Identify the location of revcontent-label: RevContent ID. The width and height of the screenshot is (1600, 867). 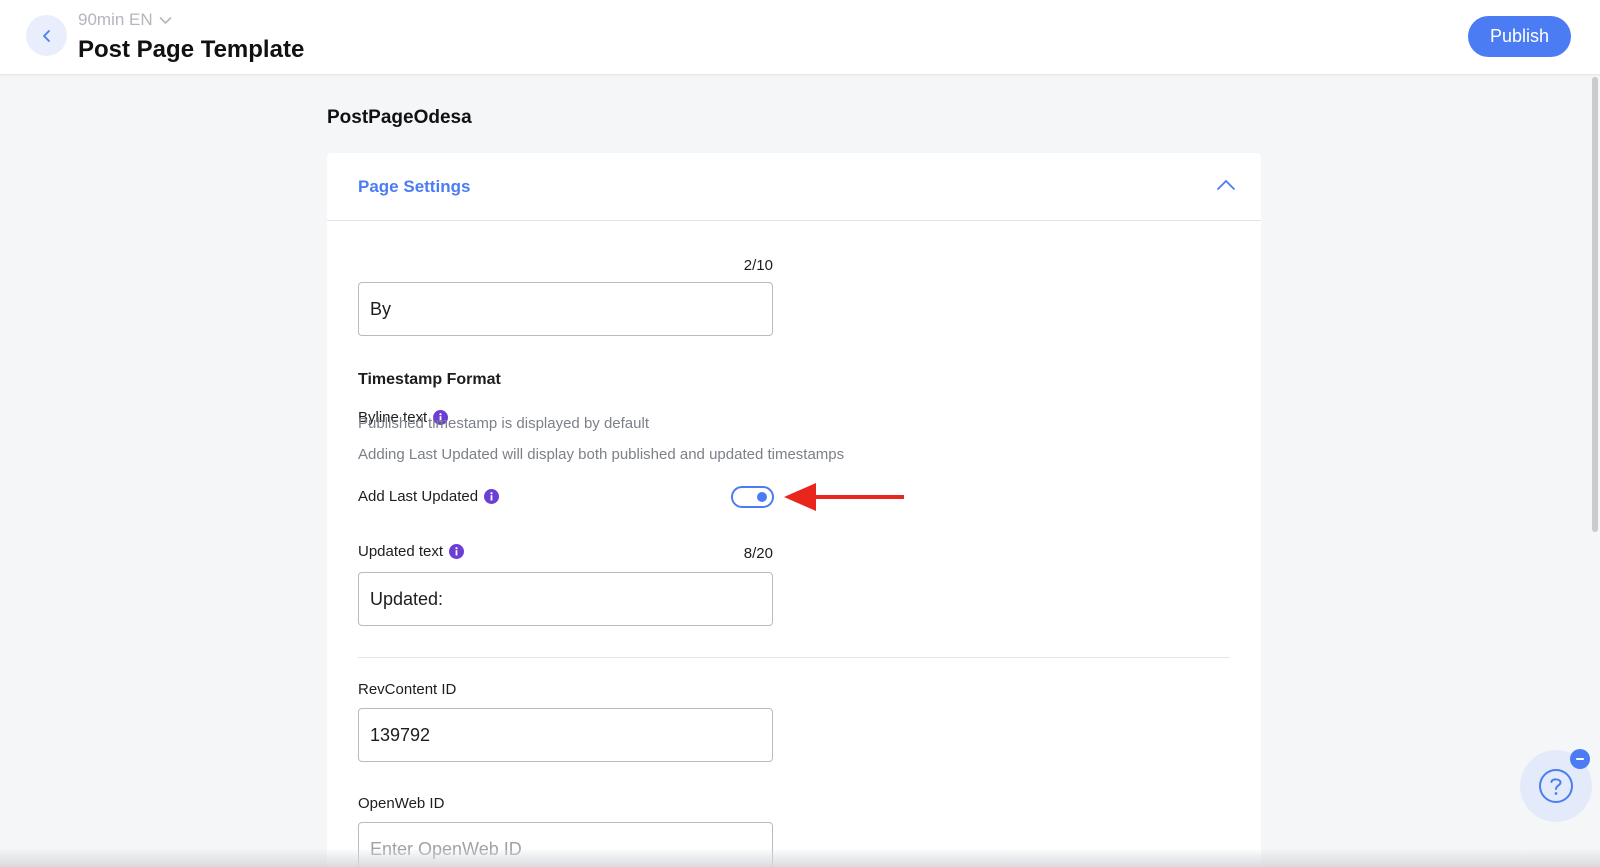
(407, 689).